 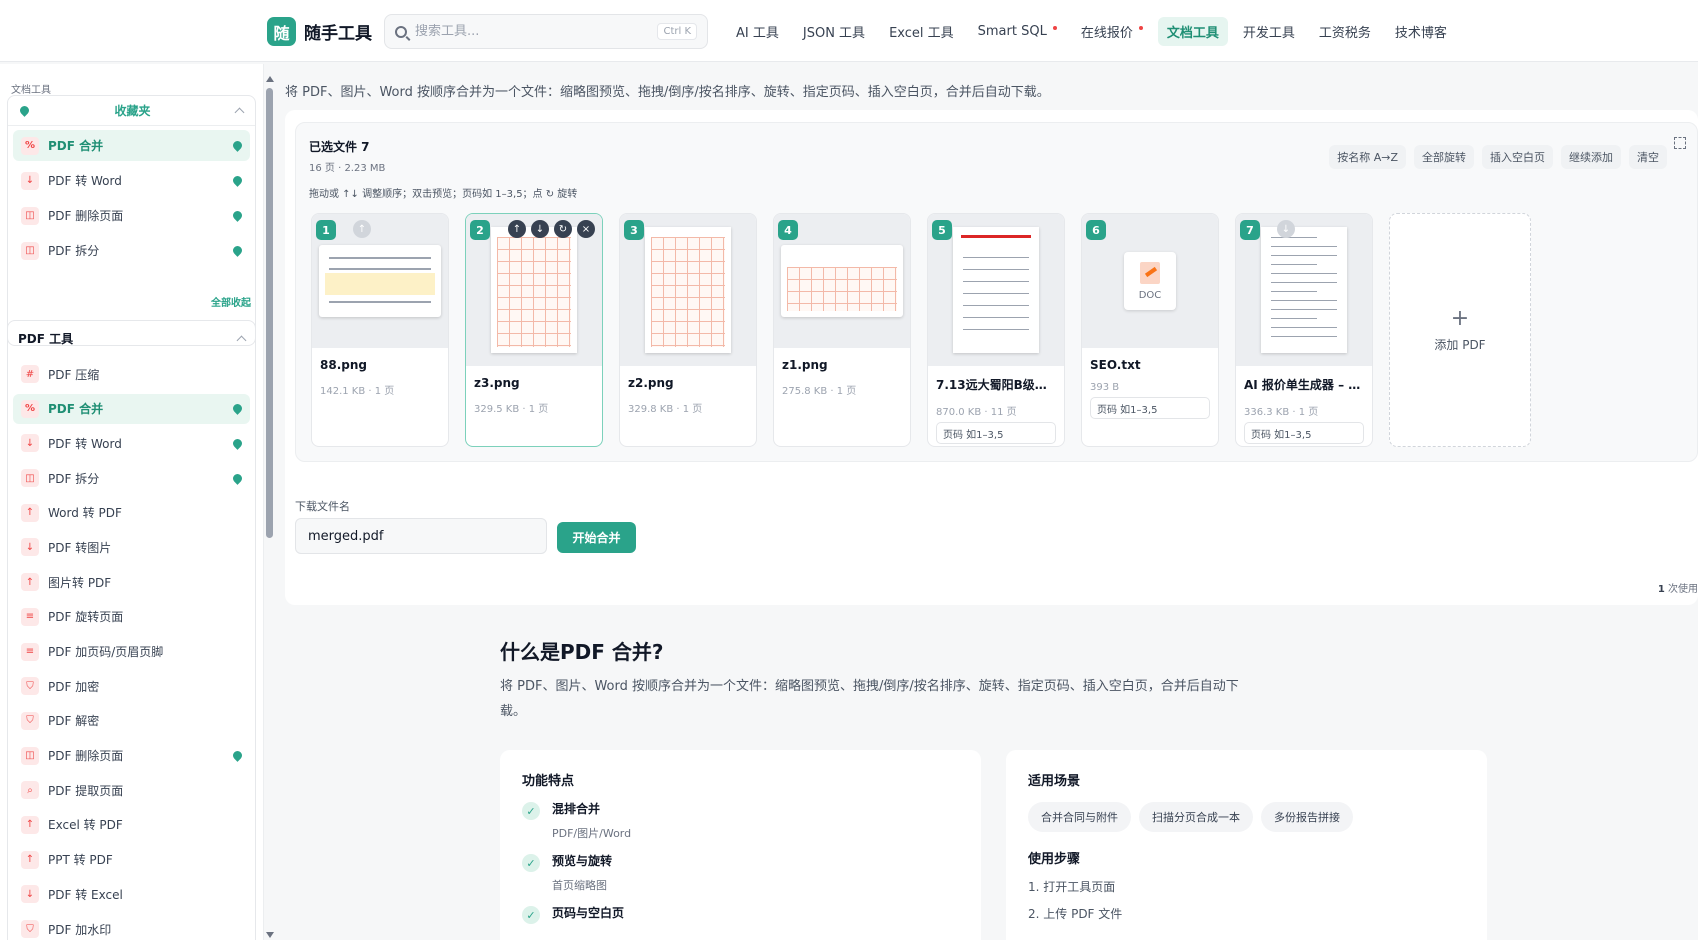 What do you see at coordinates (421, 536) in the screenshot?
I see `download-filename-input` at bounding box center [421, 536].